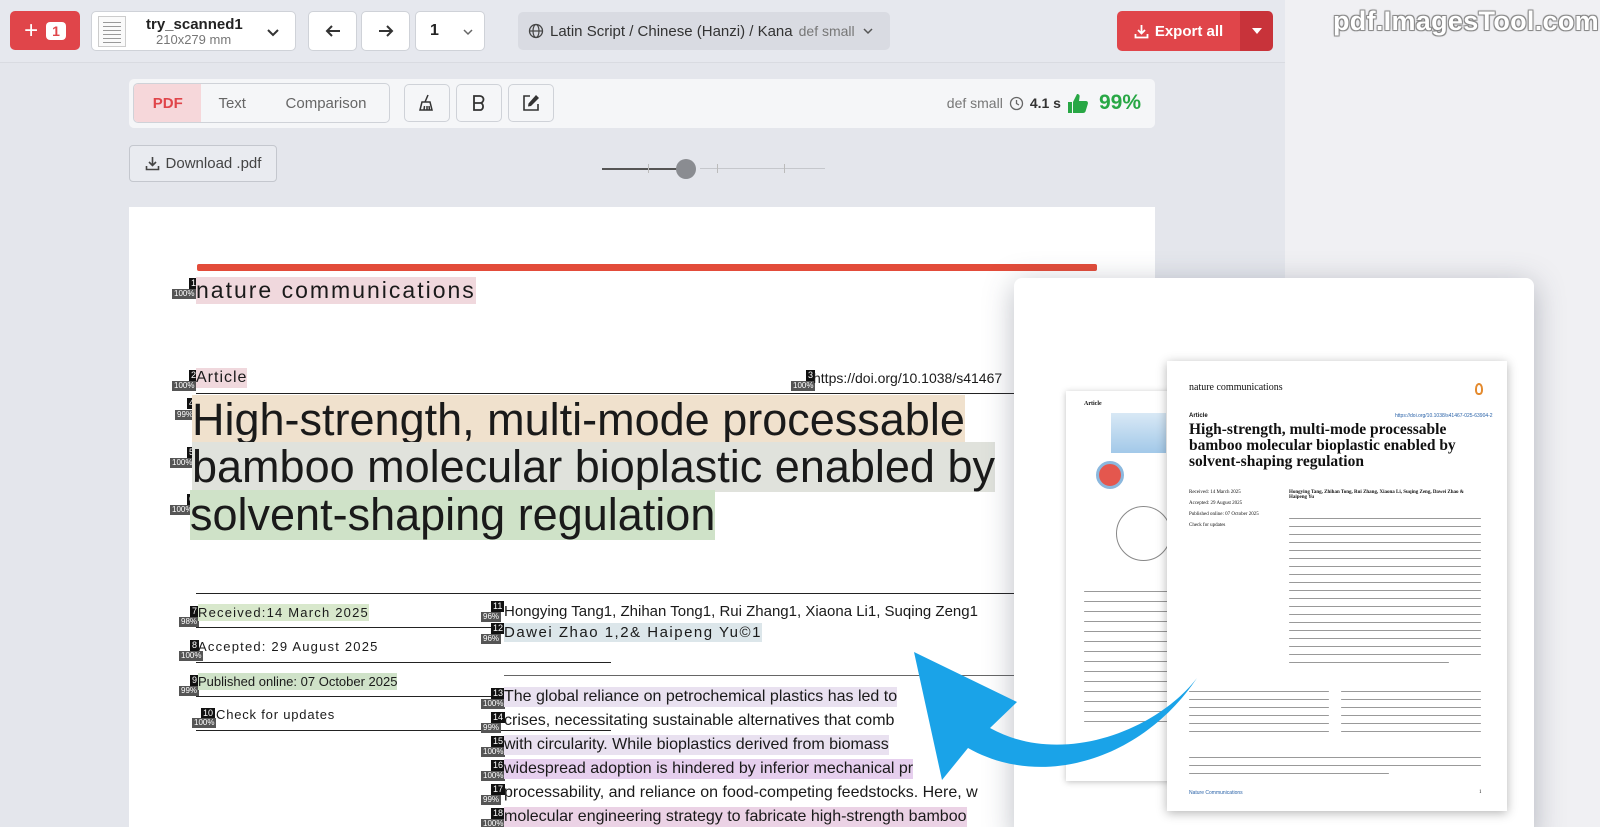 This screenshot has height=827, width=1600. I want to click on open-access-icon, so click(1479, 389).